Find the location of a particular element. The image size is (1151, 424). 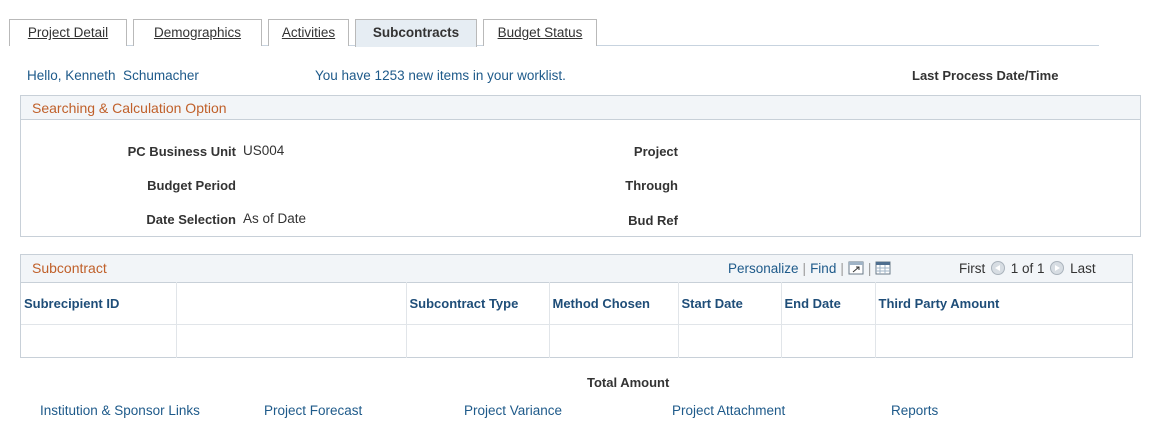

business-unit-label: PC Business Unit is located at coordinates (181, 151).